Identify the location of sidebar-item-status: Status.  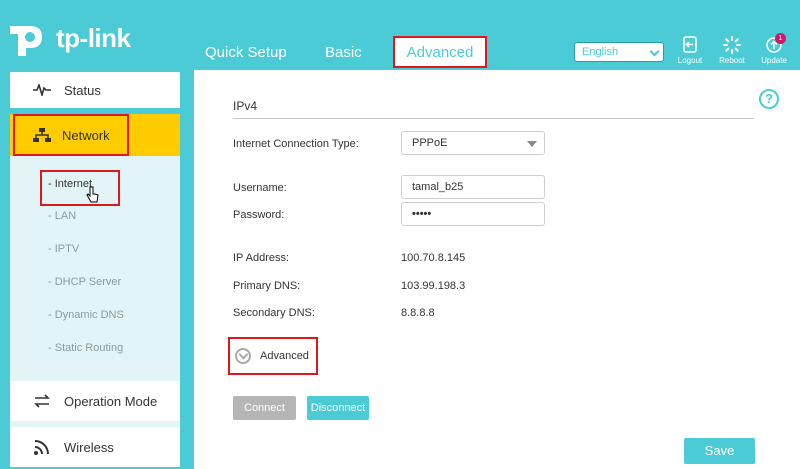
(95, 90).